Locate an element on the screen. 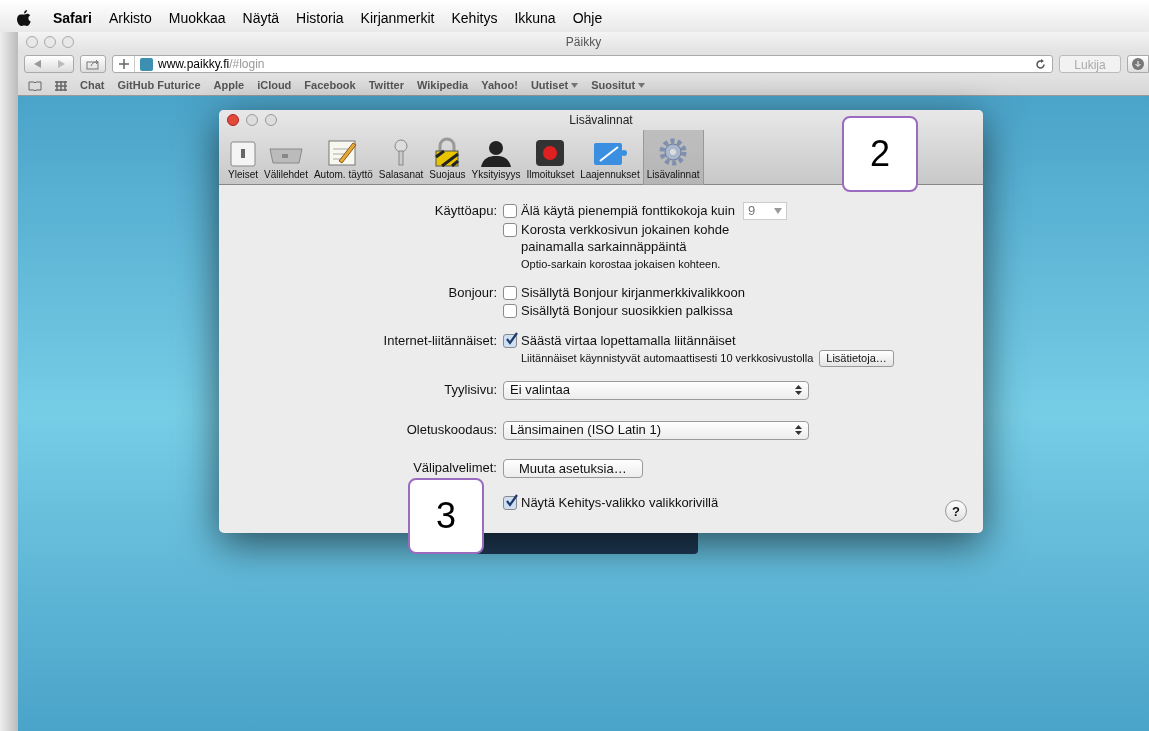 The width and height of the screenshot is (1149, 731). padlock-icon is located at coordinates (447, 152).